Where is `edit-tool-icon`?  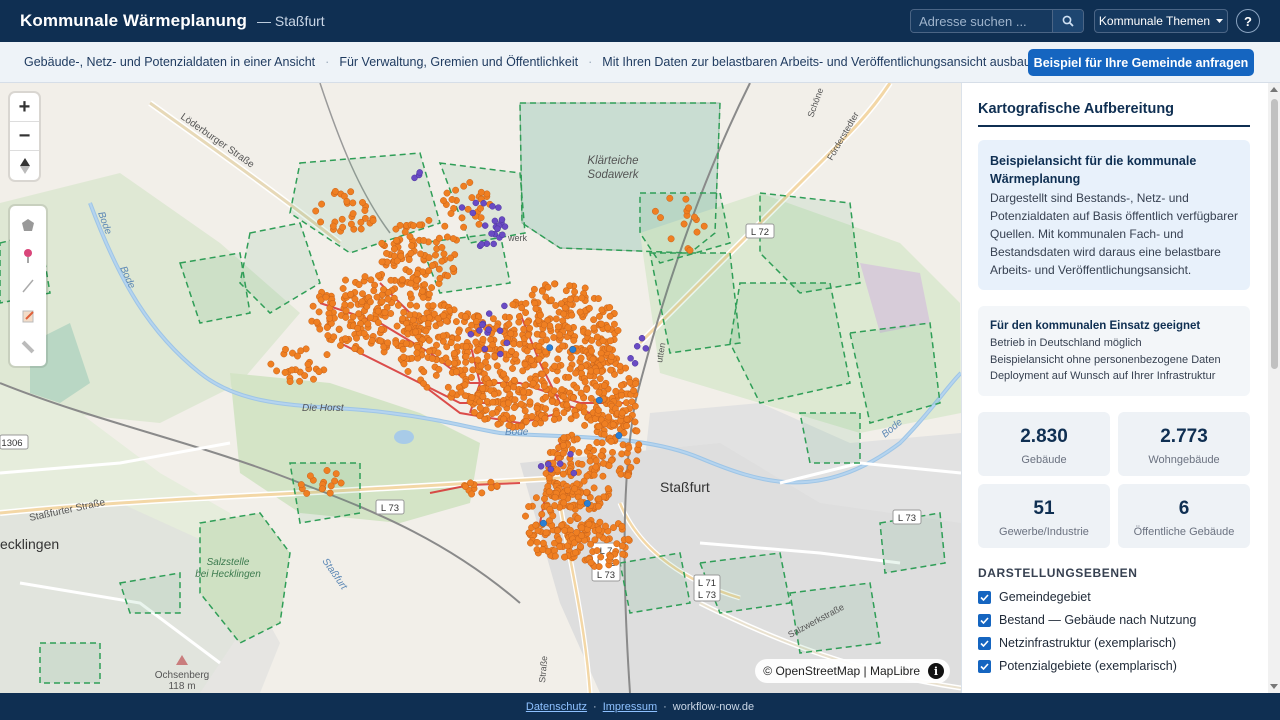 edit-tool-icon is located at coordinates (28, 316).